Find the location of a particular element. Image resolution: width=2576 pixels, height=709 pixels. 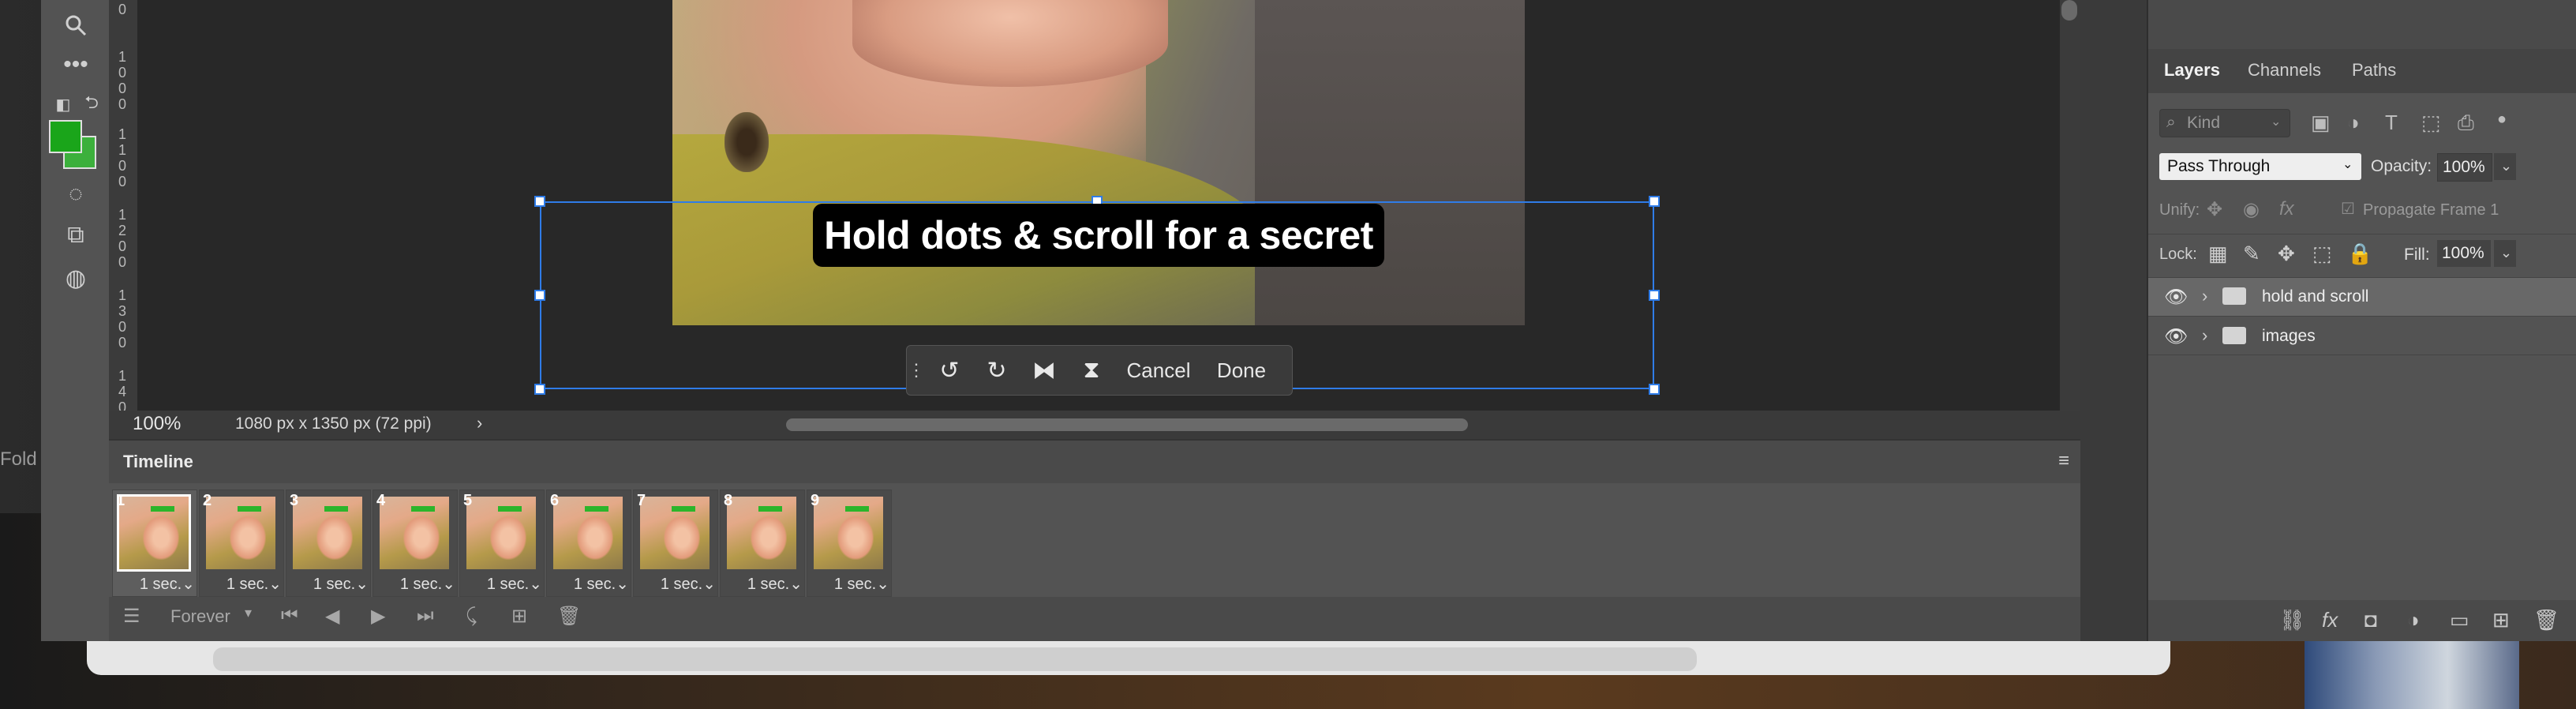

lock-artboard-icon: ⬚ is located at coordinates (2322, 254).